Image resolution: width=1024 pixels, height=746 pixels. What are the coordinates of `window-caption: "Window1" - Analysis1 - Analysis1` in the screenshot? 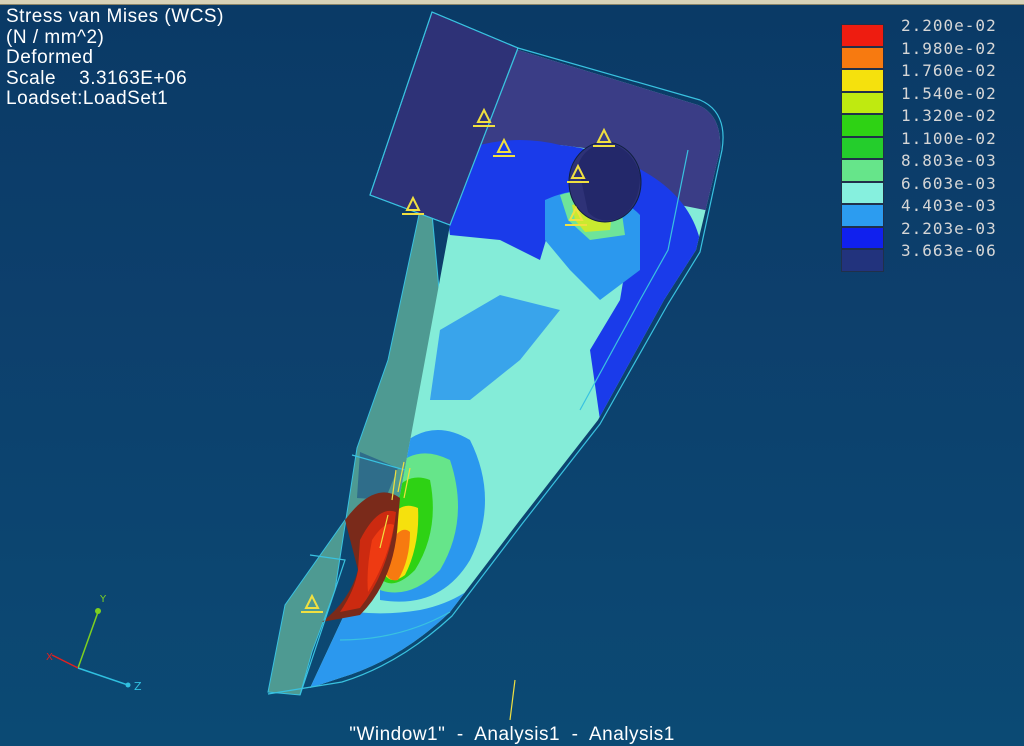 It's located at (512, 734).